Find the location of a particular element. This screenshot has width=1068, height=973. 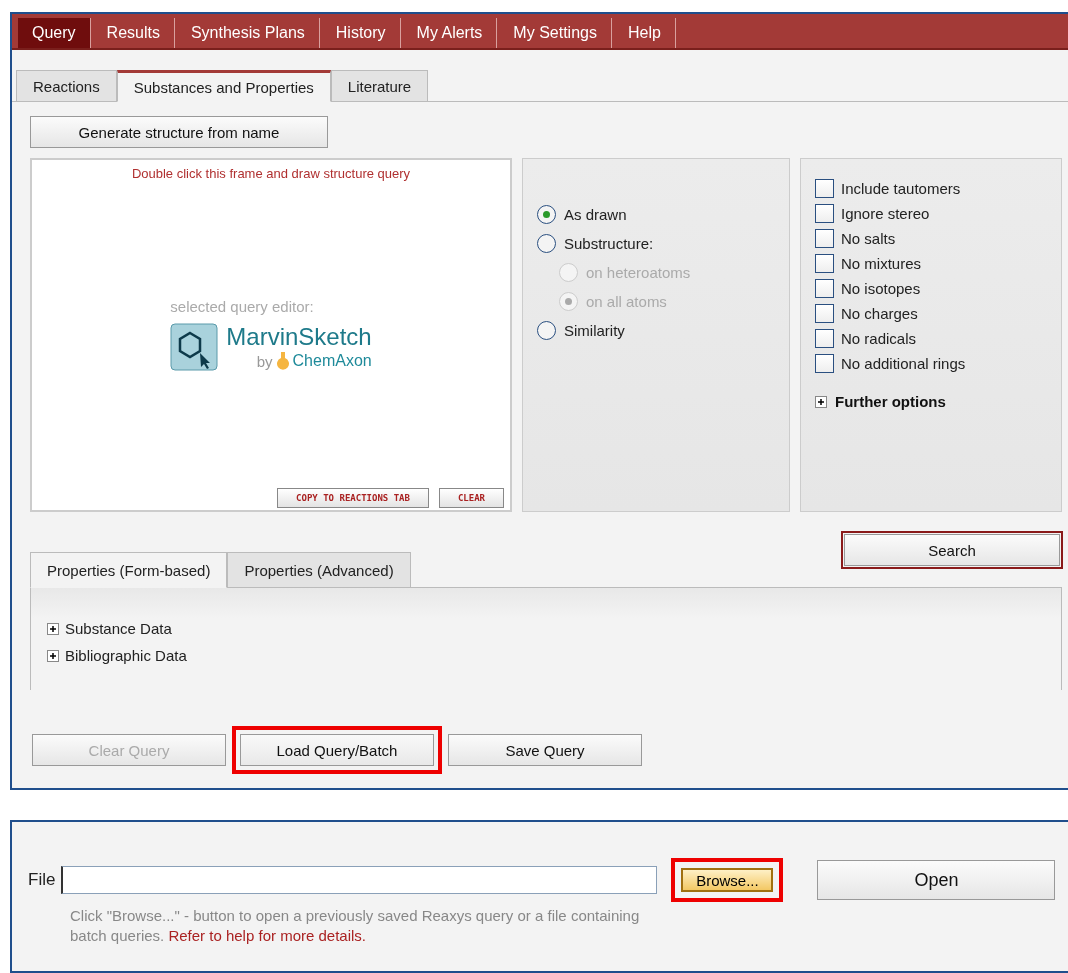

query-button: Save Query is located at coordinates (545, 750).